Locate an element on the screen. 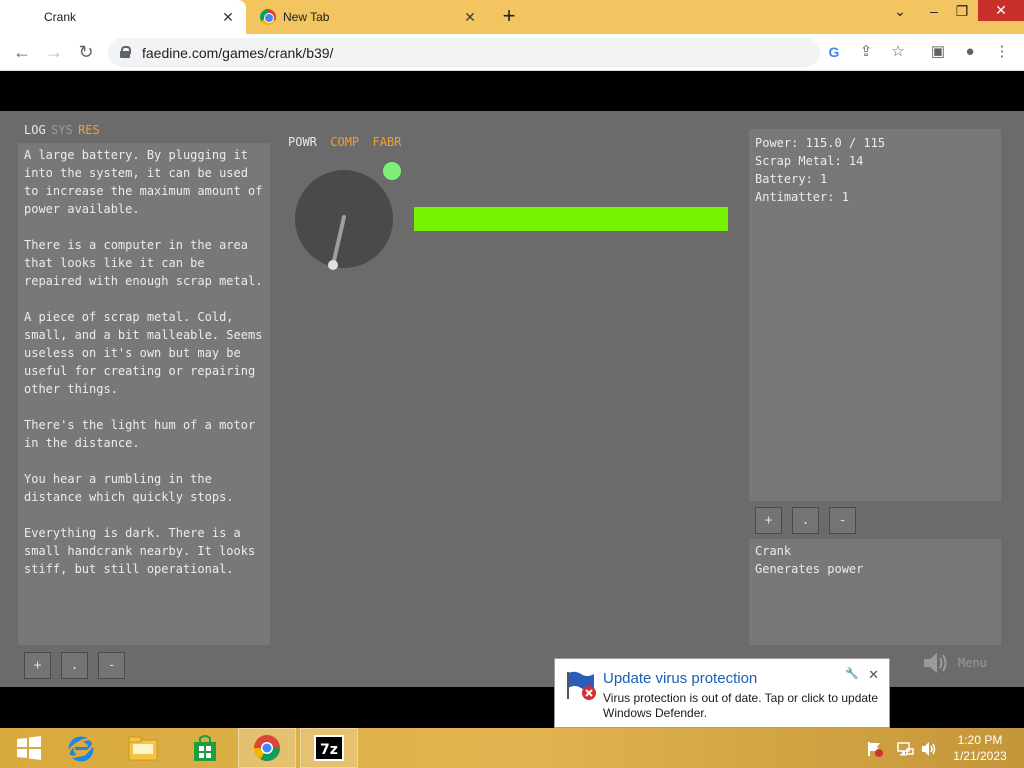 The image size is (1024, 768). network-icon is located at coordinates (905, 749).